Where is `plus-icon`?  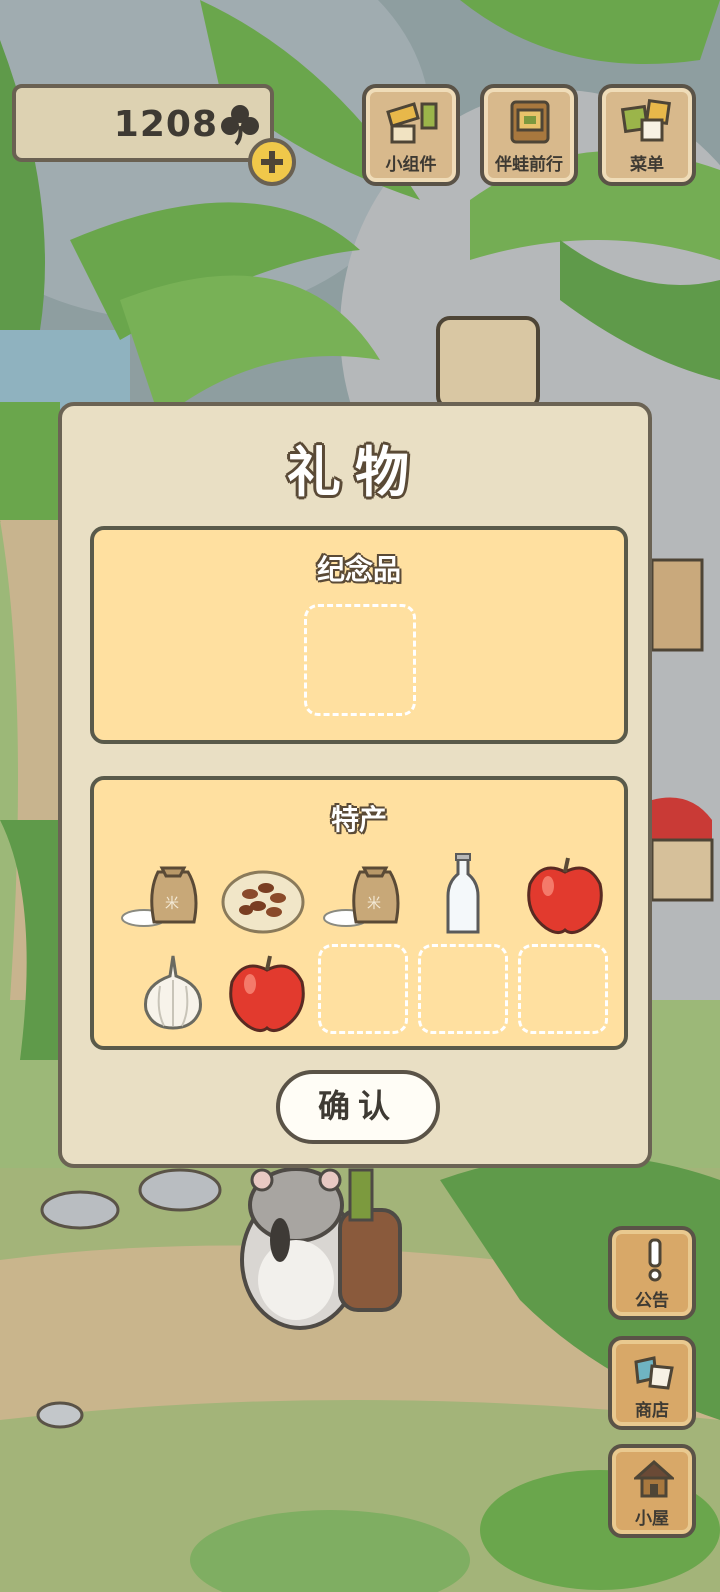 plus-icon is located at coordinates (272, 162).